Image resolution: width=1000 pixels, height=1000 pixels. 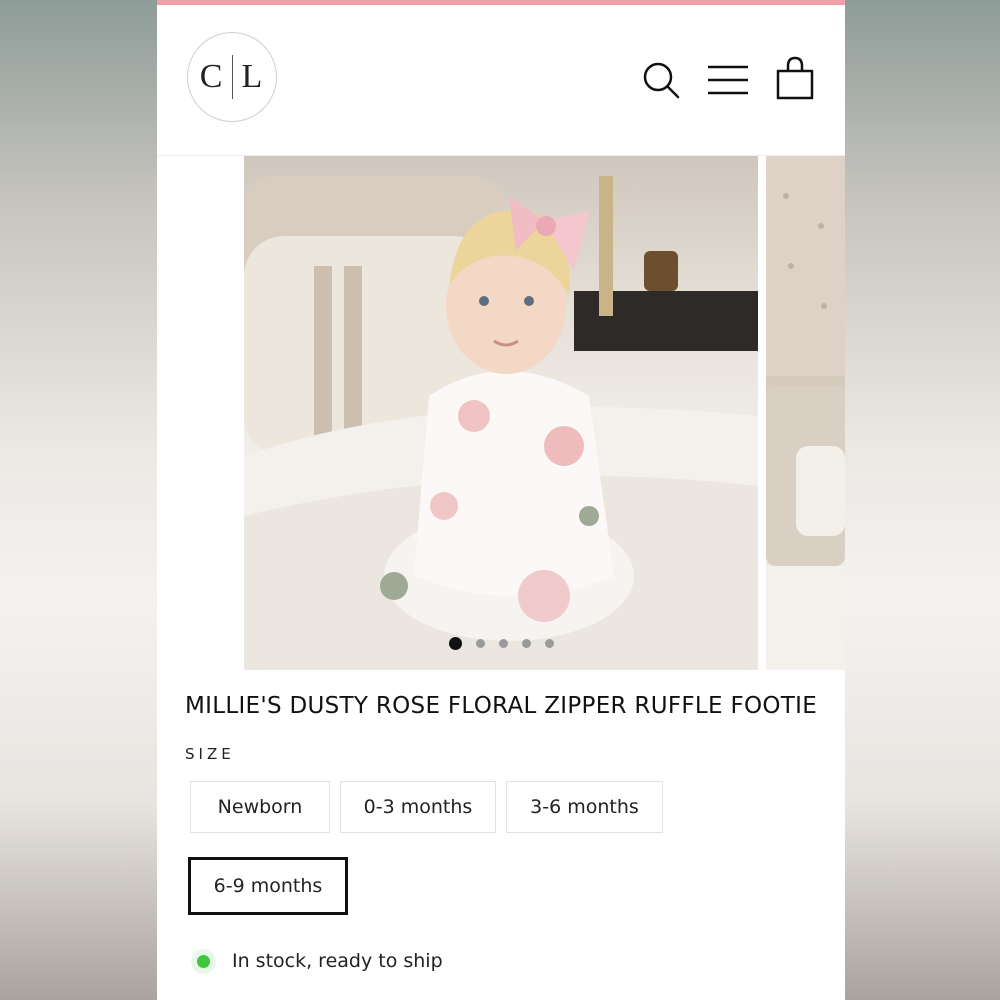 What do you see at coordinates (337, 961) in the screenshot?
I see `stock-text: In stock, ready to ship` at bounding box center [337, 961].